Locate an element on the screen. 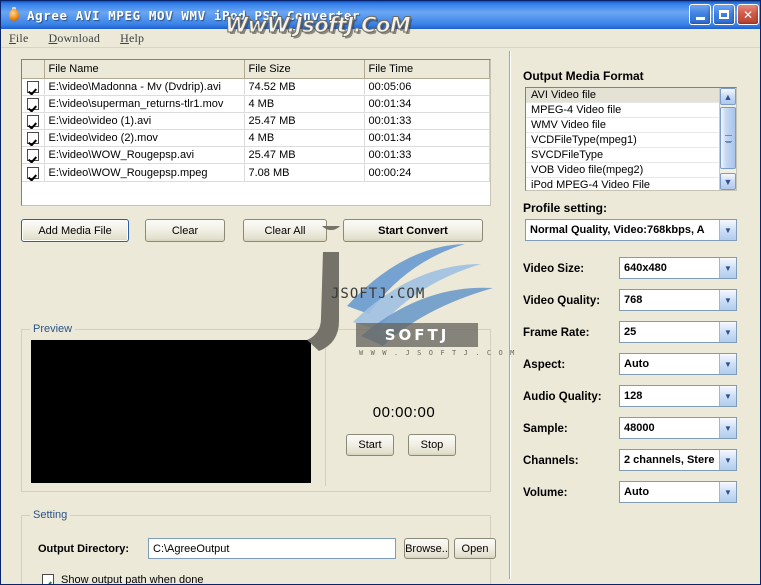 The width and height of the screenshot is (761, 585). profile-setting-combo: Normal Quality, Video:768kbps, A ▼ is located at coordinates (631, 230).